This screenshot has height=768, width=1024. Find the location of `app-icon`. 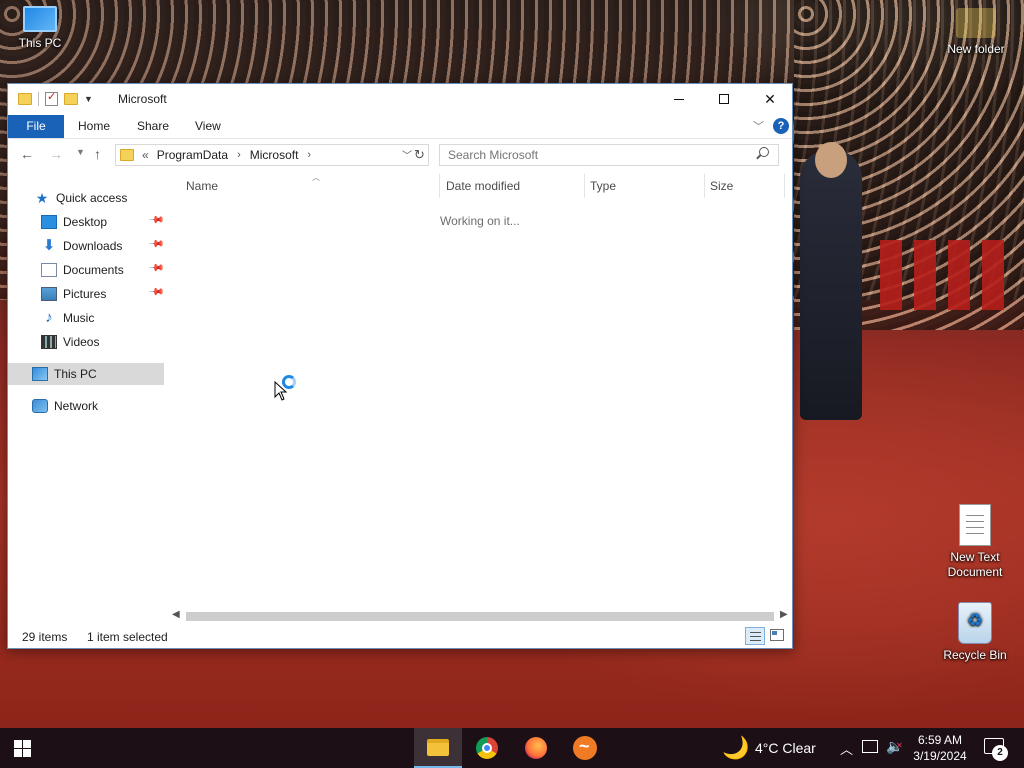

app-icon is located at coordinates (585, 748).